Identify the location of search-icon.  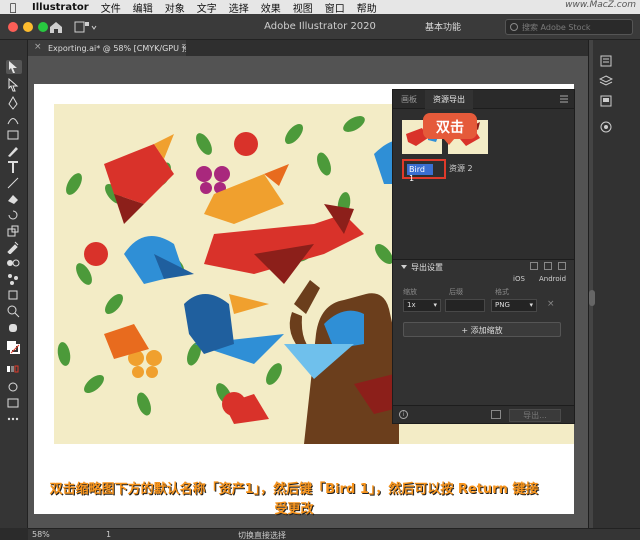
(514, 27).